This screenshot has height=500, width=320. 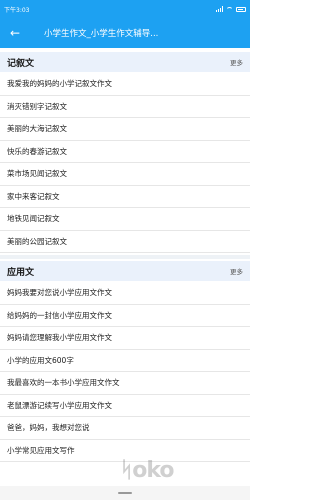 What do you see at coordinates (147, 470) in the screenshot?
I see `watermark-logo: ᛋoko` at bounding box center [147, 470].